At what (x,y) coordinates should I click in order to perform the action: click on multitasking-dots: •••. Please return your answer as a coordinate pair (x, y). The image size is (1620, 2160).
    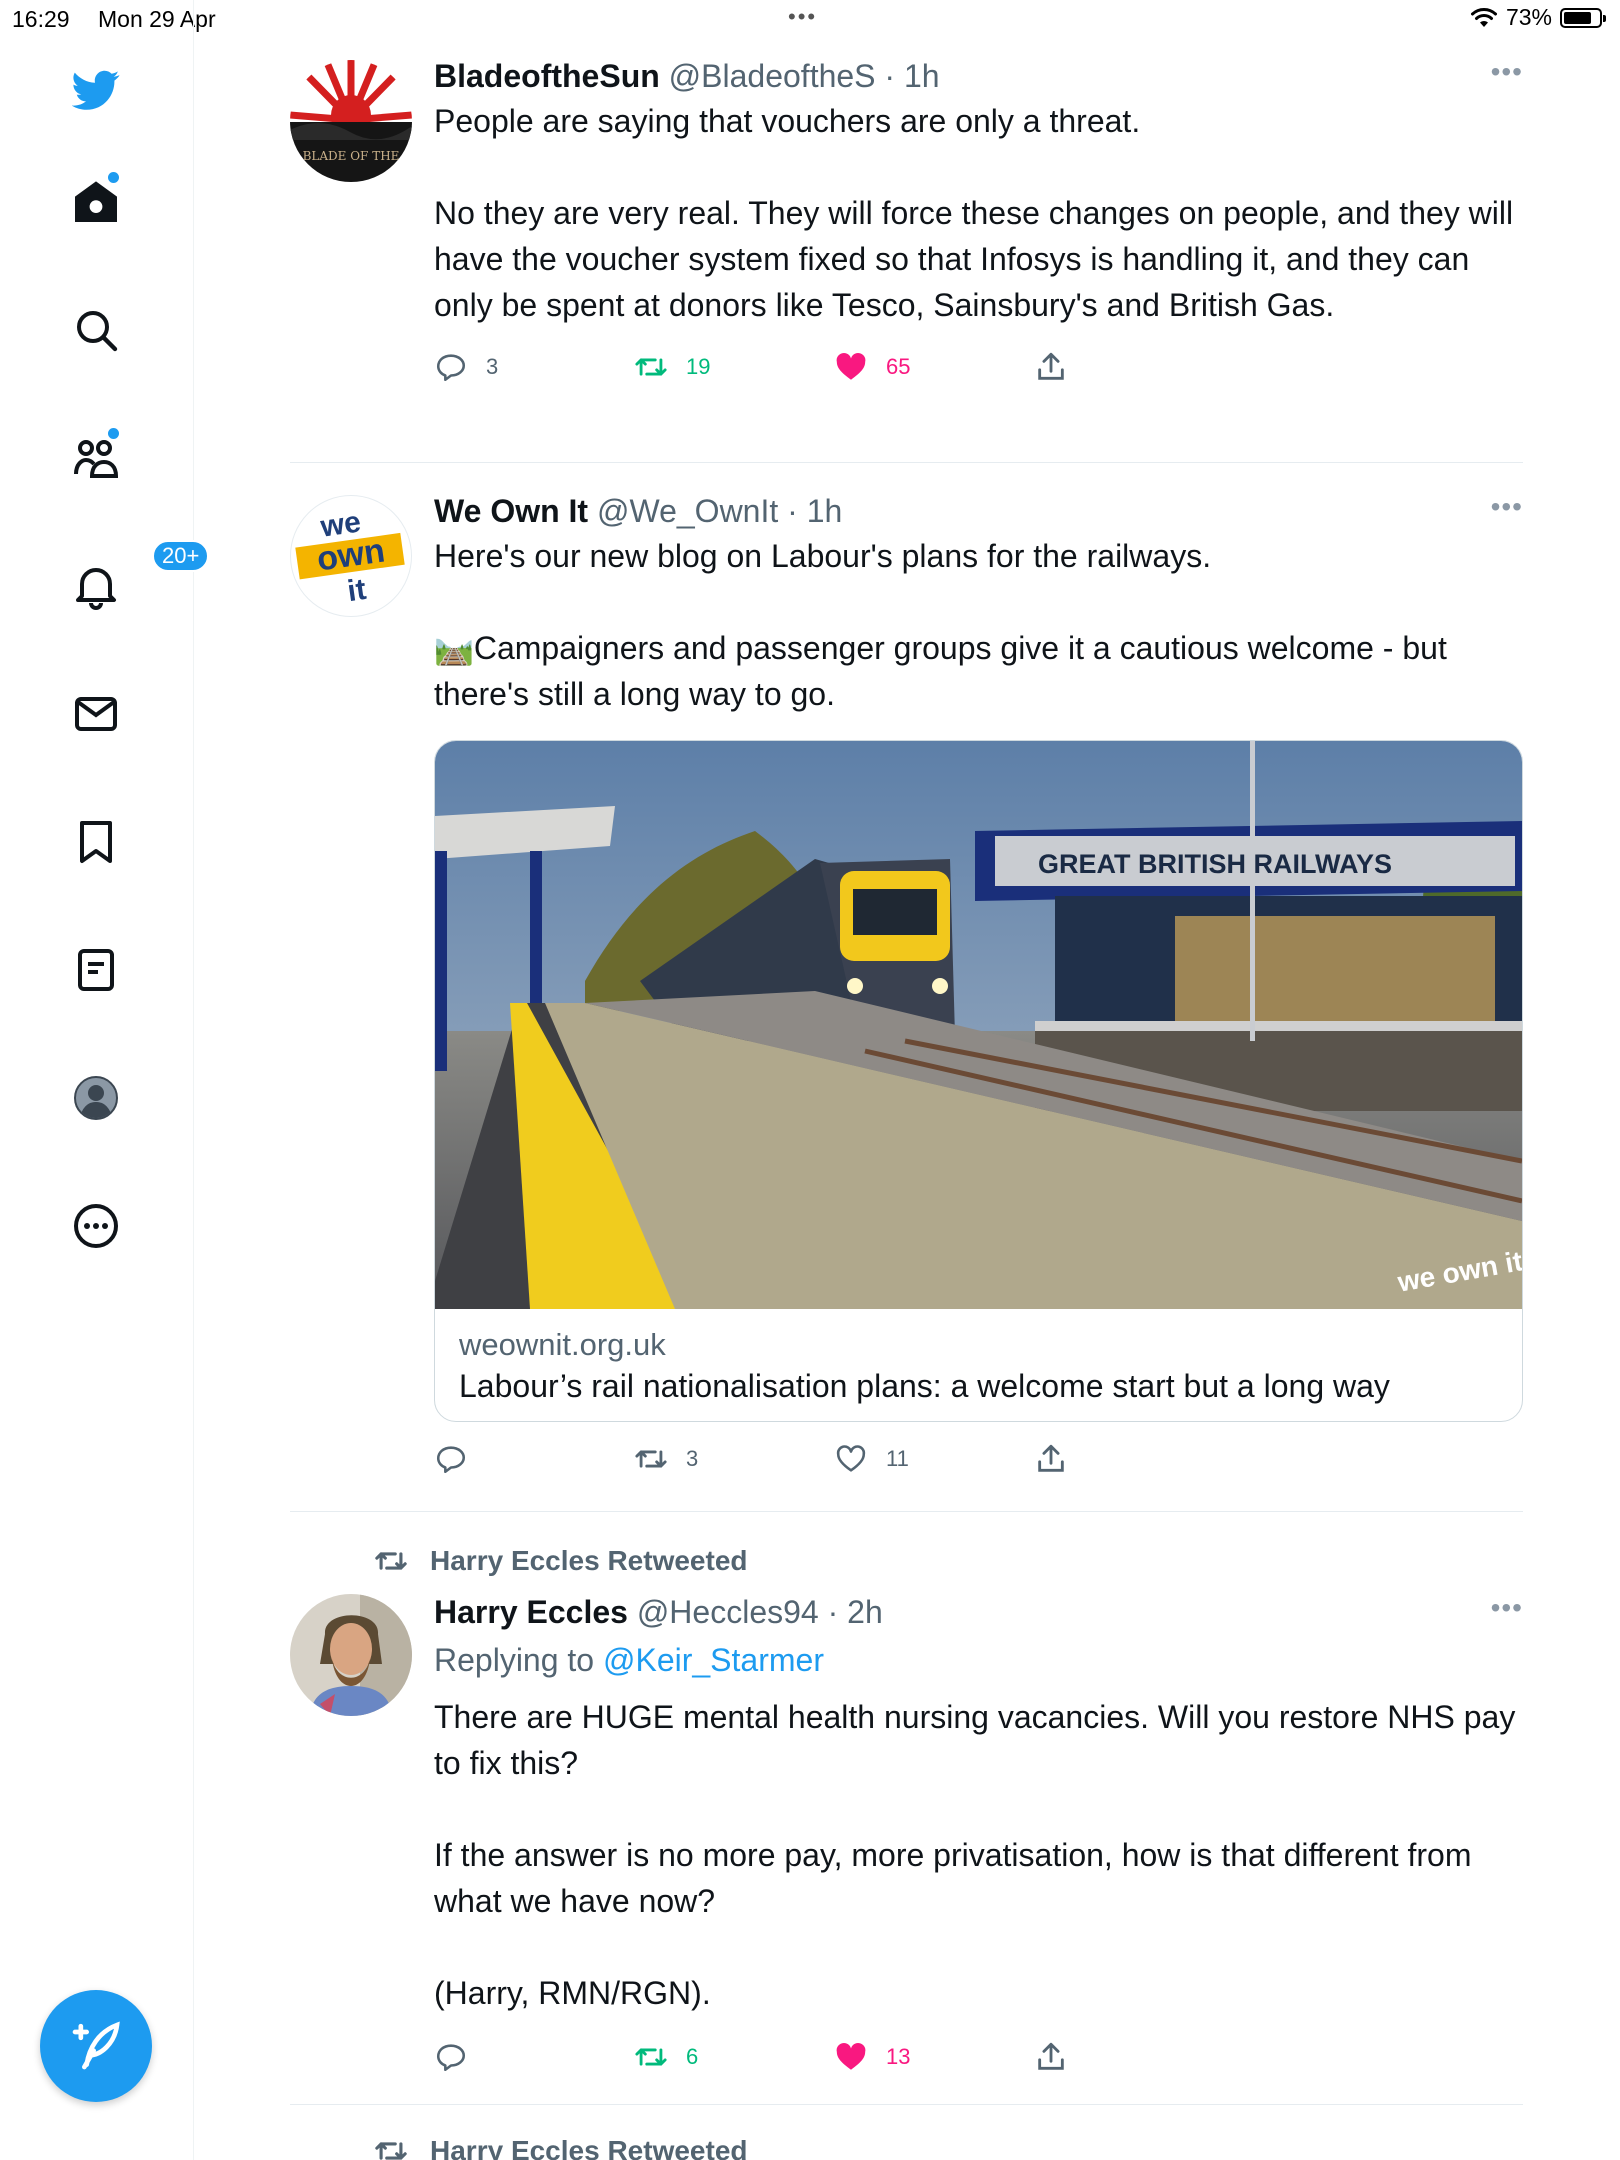
    Looking at the image, I should click on (802, 17).